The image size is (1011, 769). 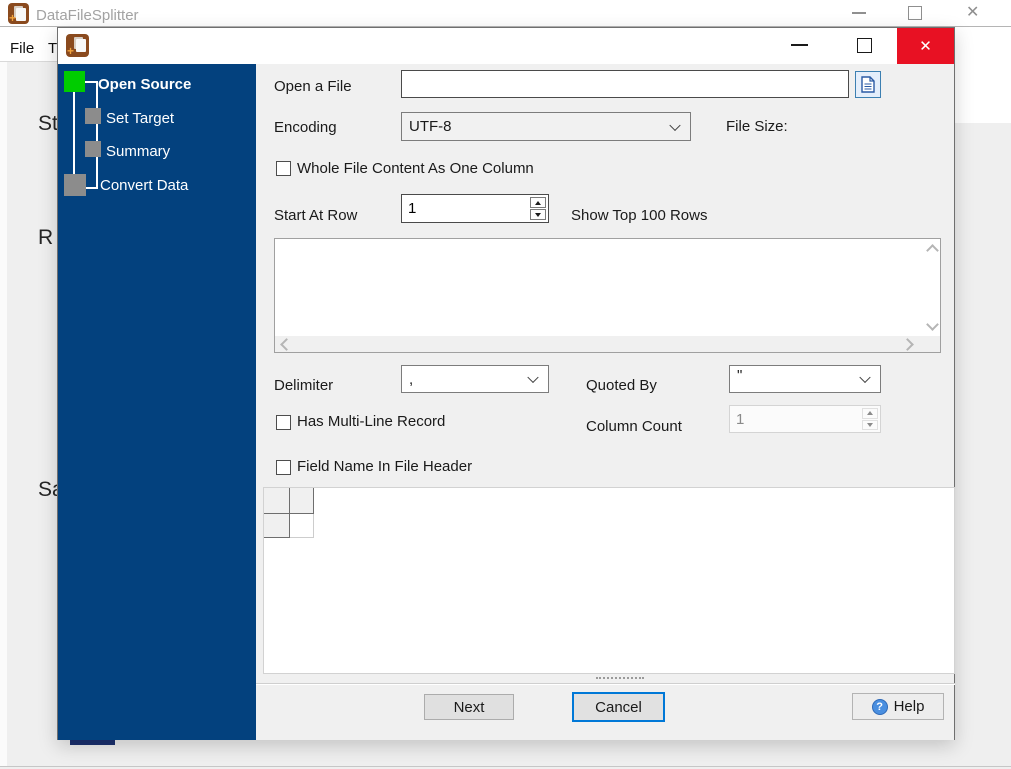 I want to click on quoted-by-value: ", so click(x=740, y=375).